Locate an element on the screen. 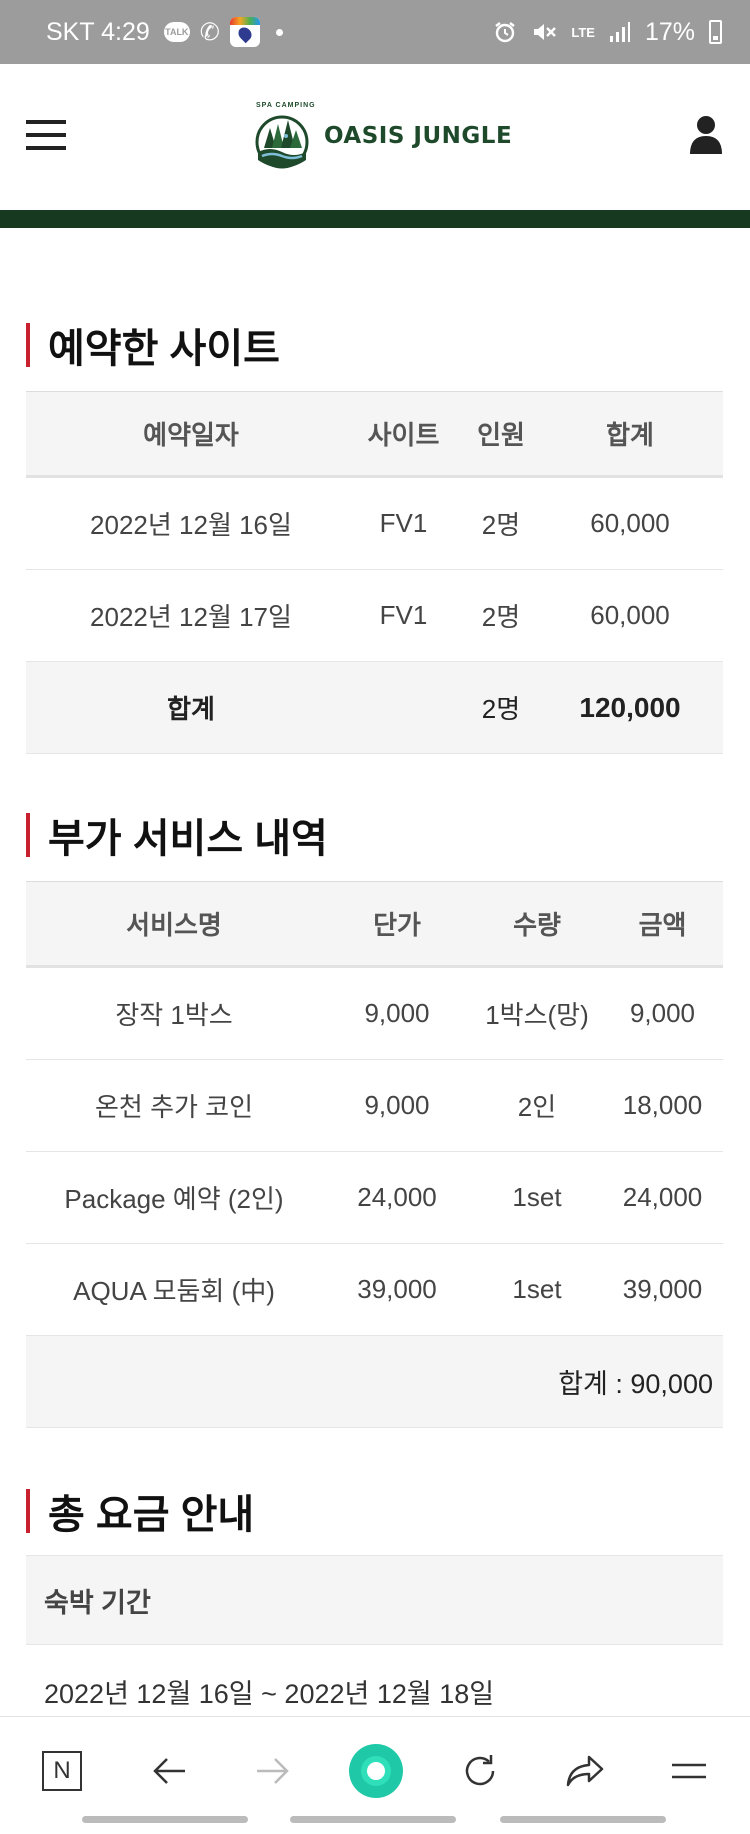 The image size is (750, 1834). table-header-row: 서비스명 단가 수량 금액 is located at coordinates (374, 925).